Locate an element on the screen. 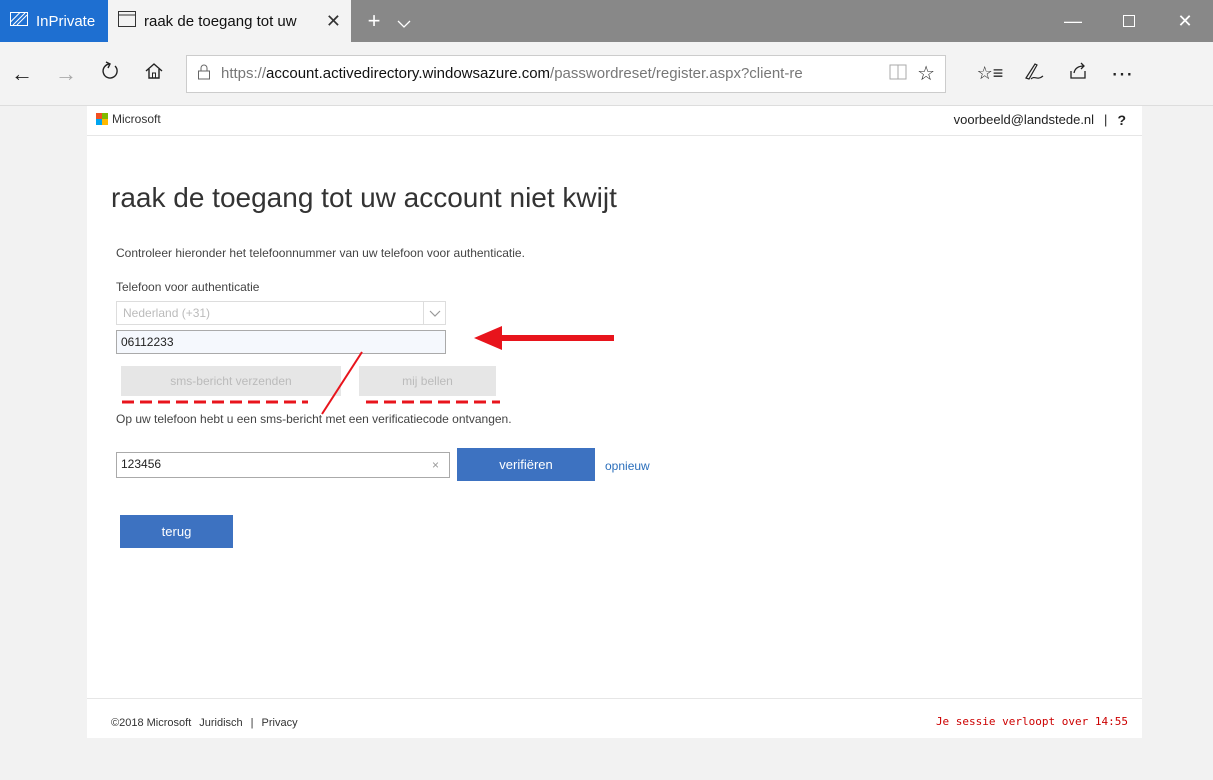 This screenshot has width=1213, height=780. notes-button is located at coordinates (1034, 74).